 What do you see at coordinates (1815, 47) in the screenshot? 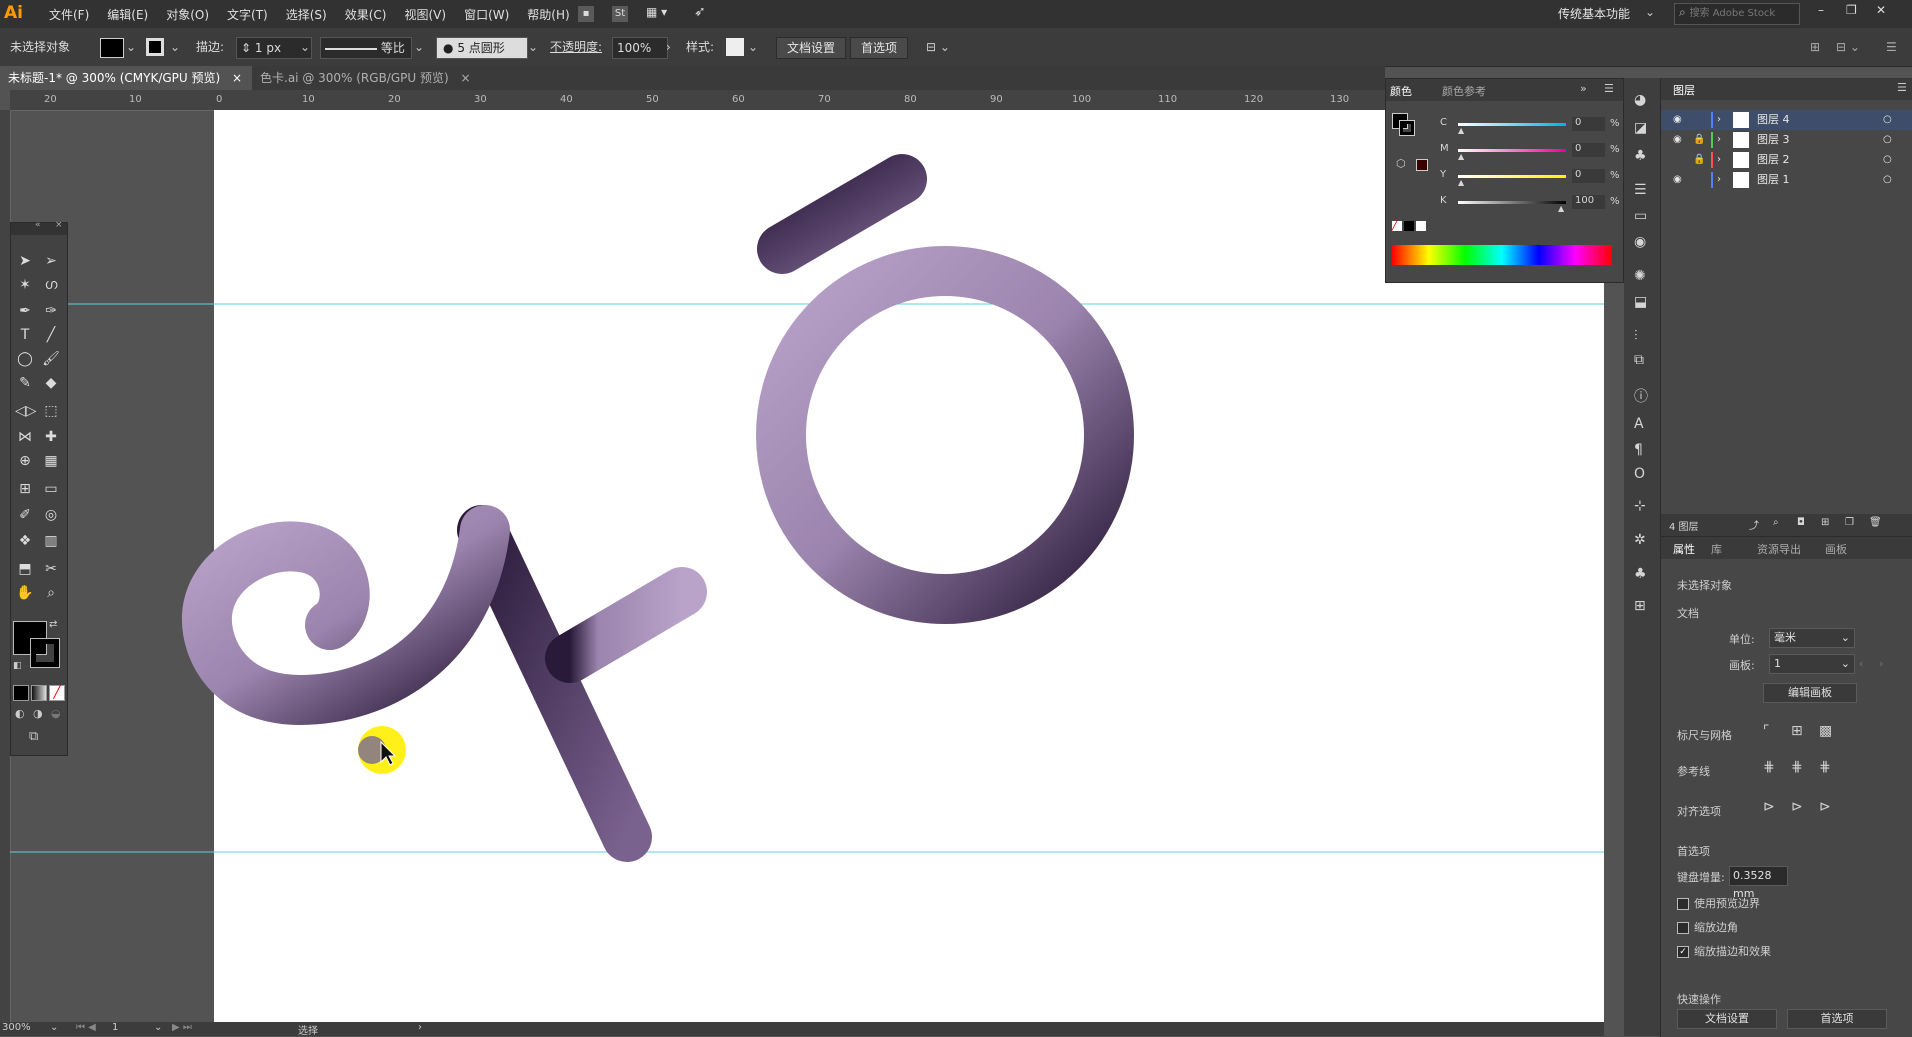
I see `align-icon: ⊞` at bounding box center [1815, 47].